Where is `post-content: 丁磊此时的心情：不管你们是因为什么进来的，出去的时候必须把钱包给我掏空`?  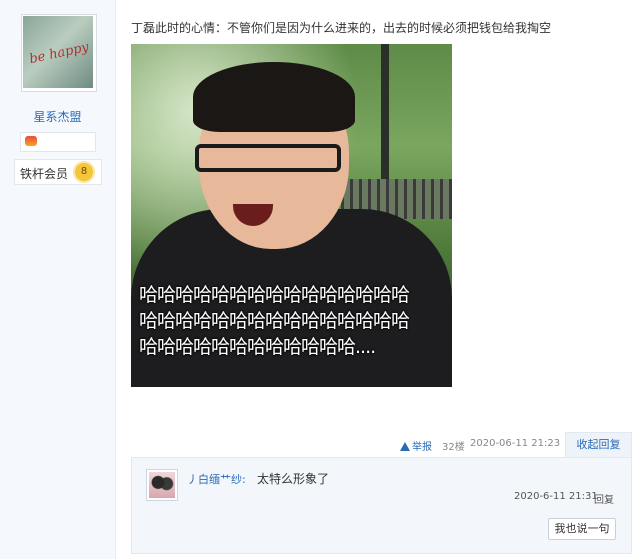
post-content: 丁磊此时的心情：不管你们是因为什么进来的，出去的时候必须把钱包给我掏空 is located at coordinates (341, 28).